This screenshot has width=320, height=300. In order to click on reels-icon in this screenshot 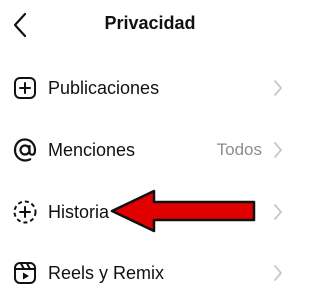, I will do `click(25, 273)`.